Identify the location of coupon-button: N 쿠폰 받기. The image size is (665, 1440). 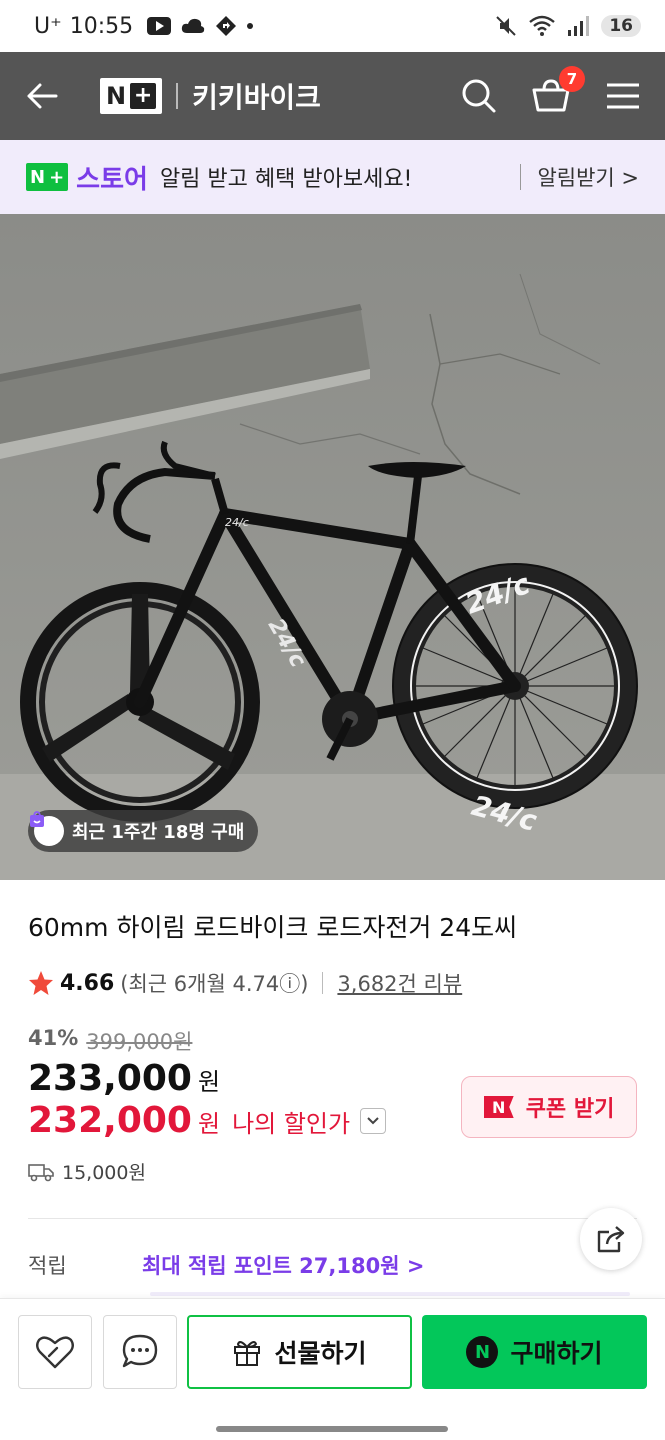
(549, 1107).